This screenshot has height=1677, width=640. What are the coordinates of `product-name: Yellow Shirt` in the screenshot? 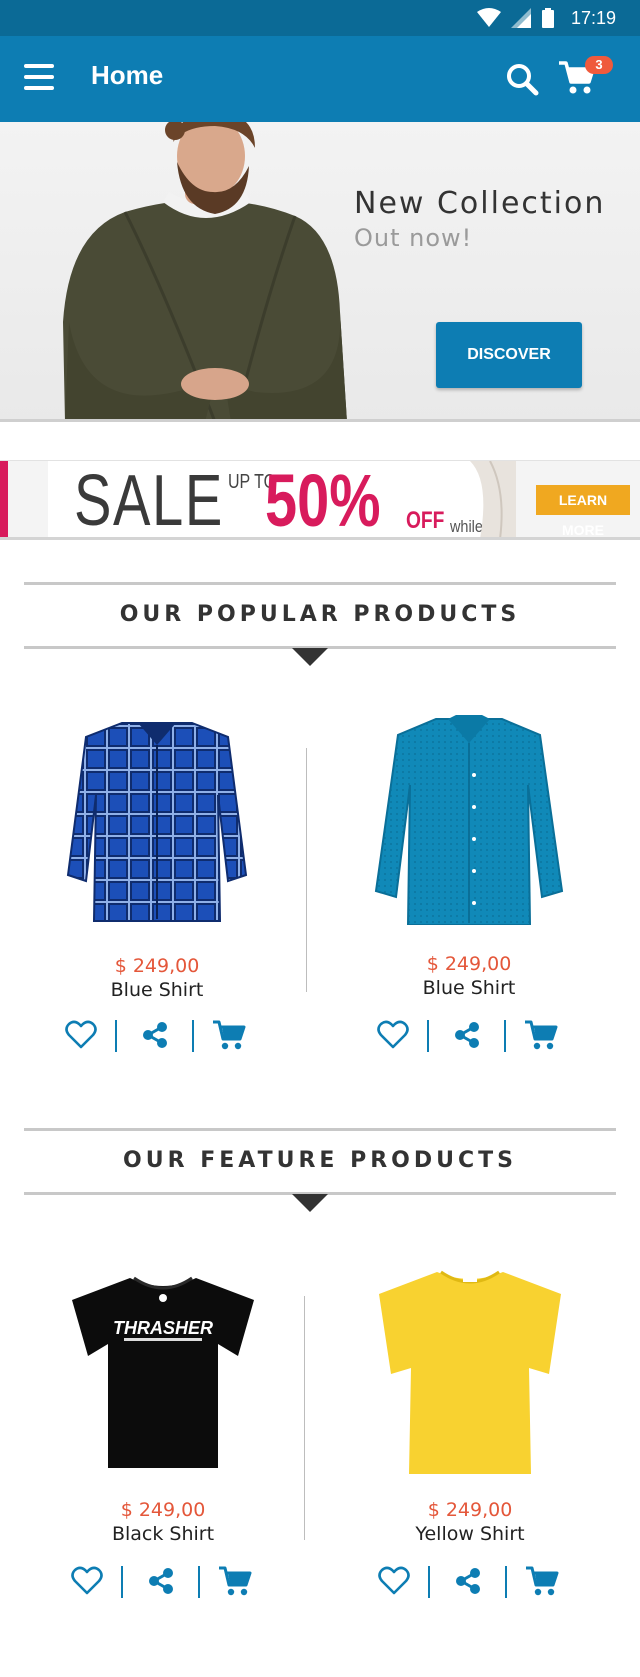 It's located at (470, 1534).